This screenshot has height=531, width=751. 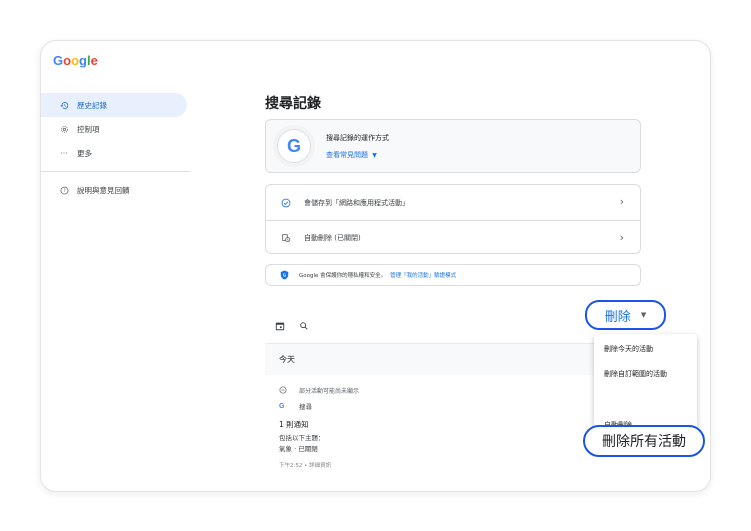 I want to click on menu-item-delete-all: 刪除所有活動, so click(x=644, y=441).